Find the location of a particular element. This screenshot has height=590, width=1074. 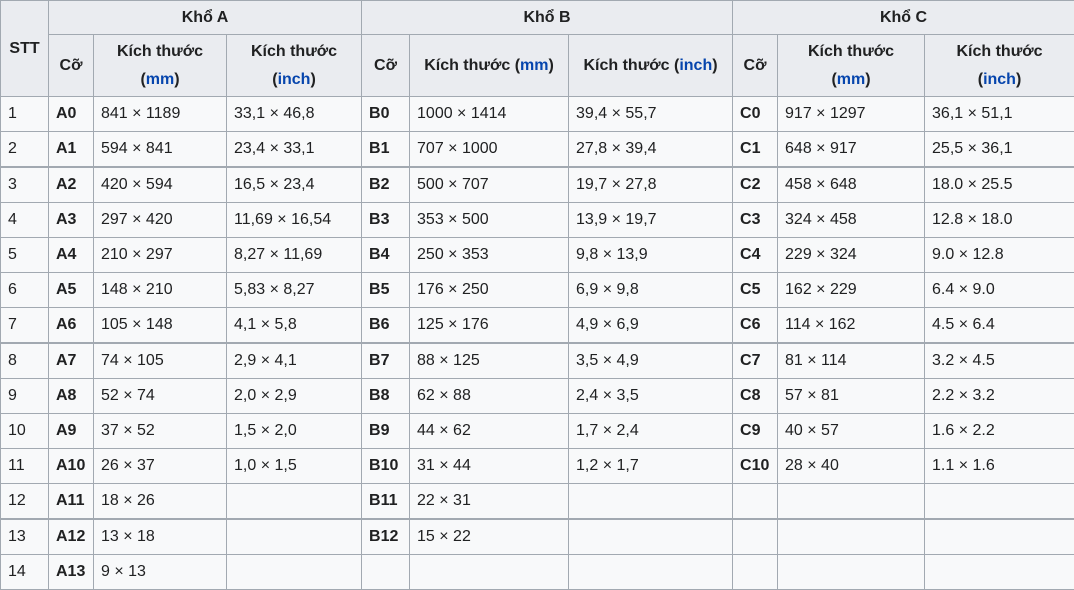

inch-cell-c: 1.1 × 1.6 is located at coordinates (999, 466).